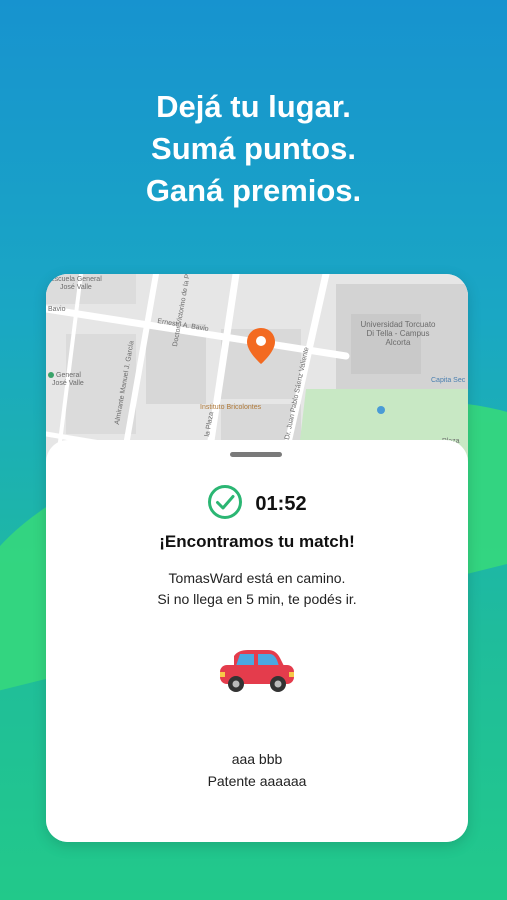  What do you see at coordinates (257, 781) in the screenshot?
I see `license-plate: Patente aaaaaa` at bounding box center [257, 781].